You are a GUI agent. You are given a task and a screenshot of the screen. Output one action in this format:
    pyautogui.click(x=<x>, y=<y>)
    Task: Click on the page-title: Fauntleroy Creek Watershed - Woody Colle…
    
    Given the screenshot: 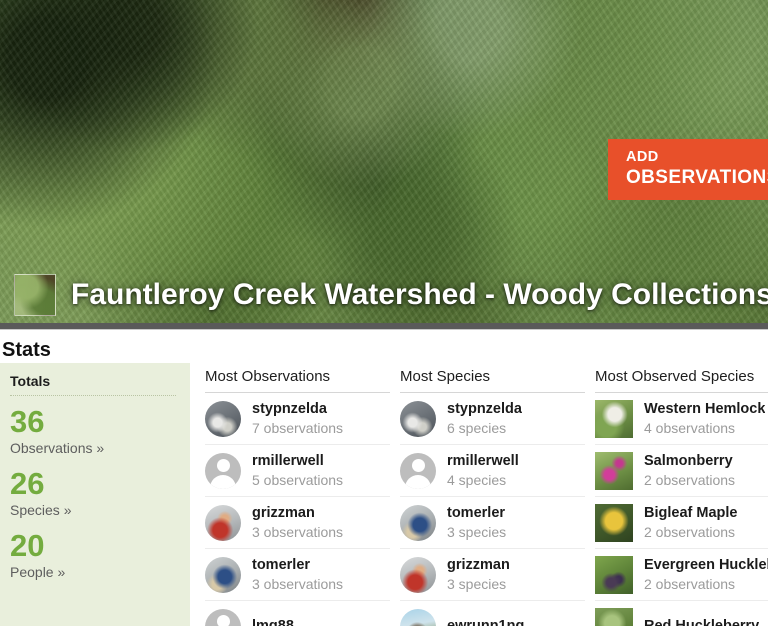 What is the action you would take?
    pyautogui.click(x=419, y=294)
    